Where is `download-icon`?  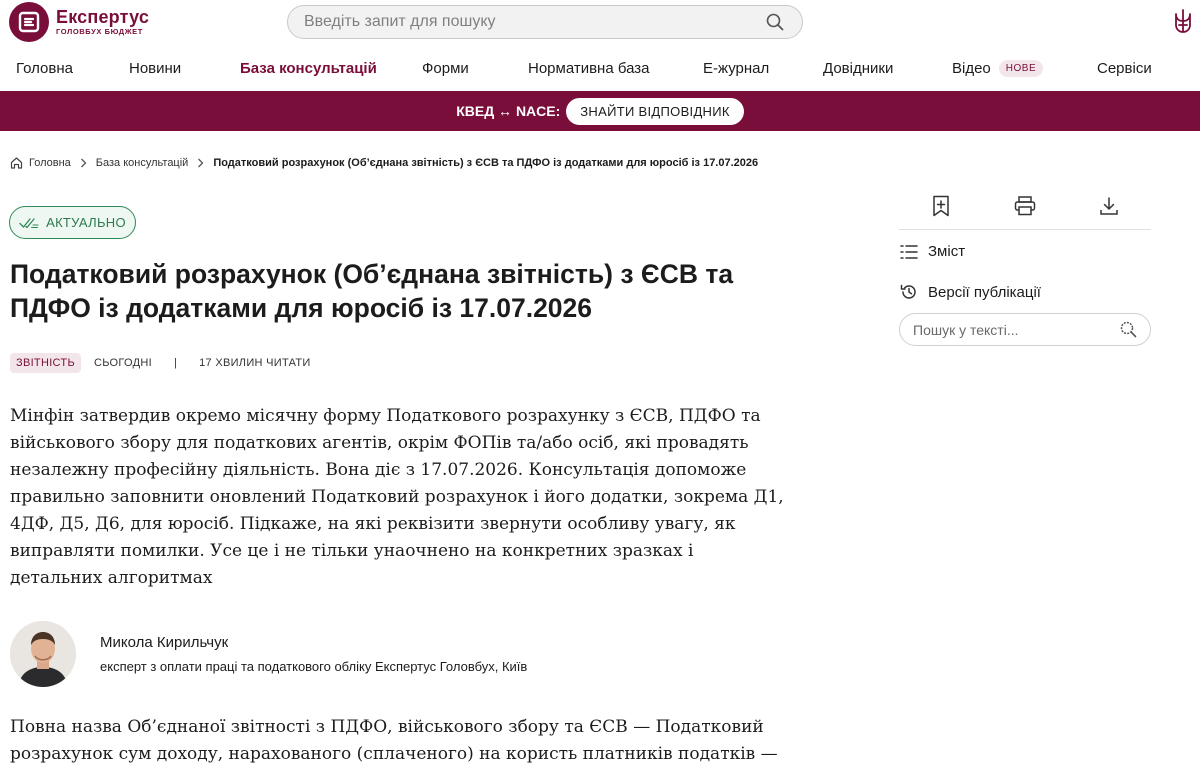
download-icon is located at coordinates (1109, 206).